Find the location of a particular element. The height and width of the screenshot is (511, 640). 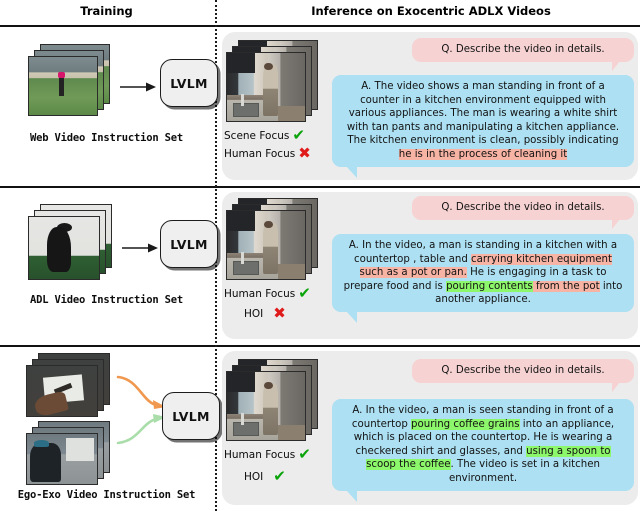

training-set-label-adl: ADL Video Instruction Set is located at coordinates (106, 300).